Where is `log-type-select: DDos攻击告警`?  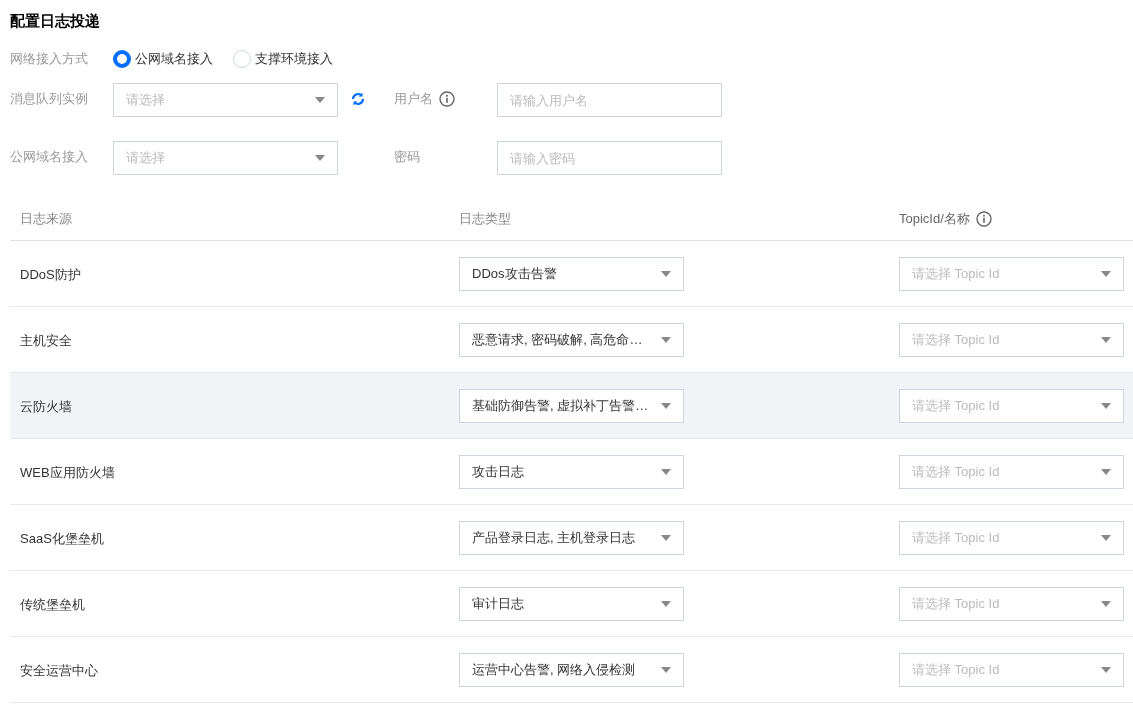
log-type-select: DDos攻击告警 is located at coordinates (571, 273).